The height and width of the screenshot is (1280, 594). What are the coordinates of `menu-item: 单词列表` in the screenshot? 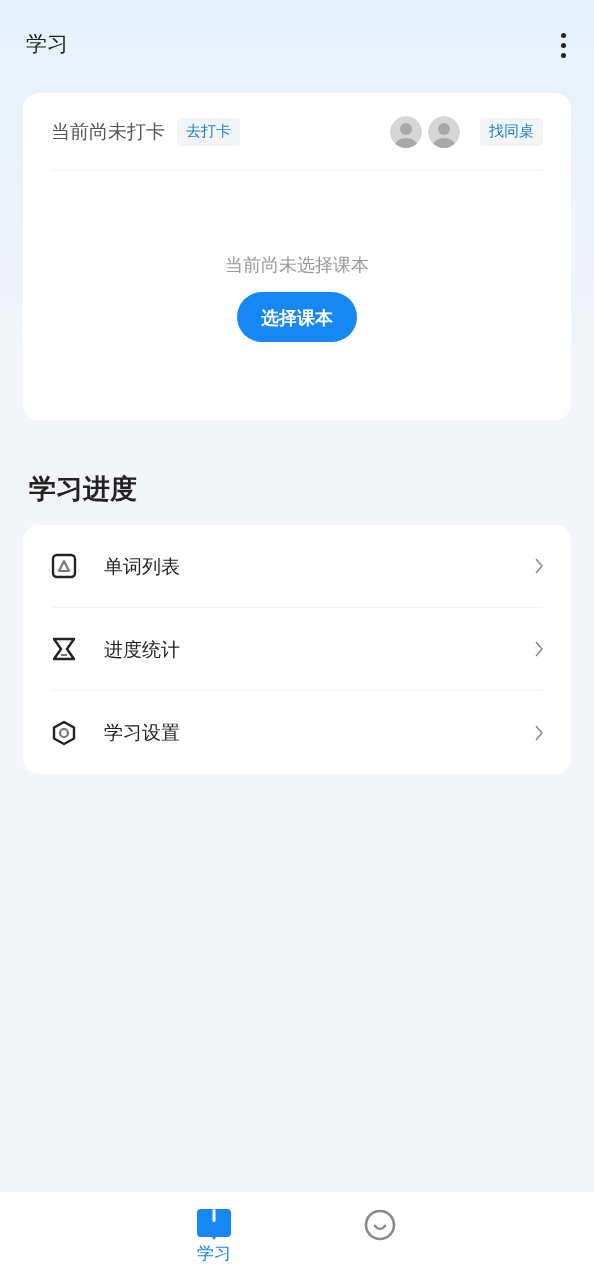 It's located at (297, 566).